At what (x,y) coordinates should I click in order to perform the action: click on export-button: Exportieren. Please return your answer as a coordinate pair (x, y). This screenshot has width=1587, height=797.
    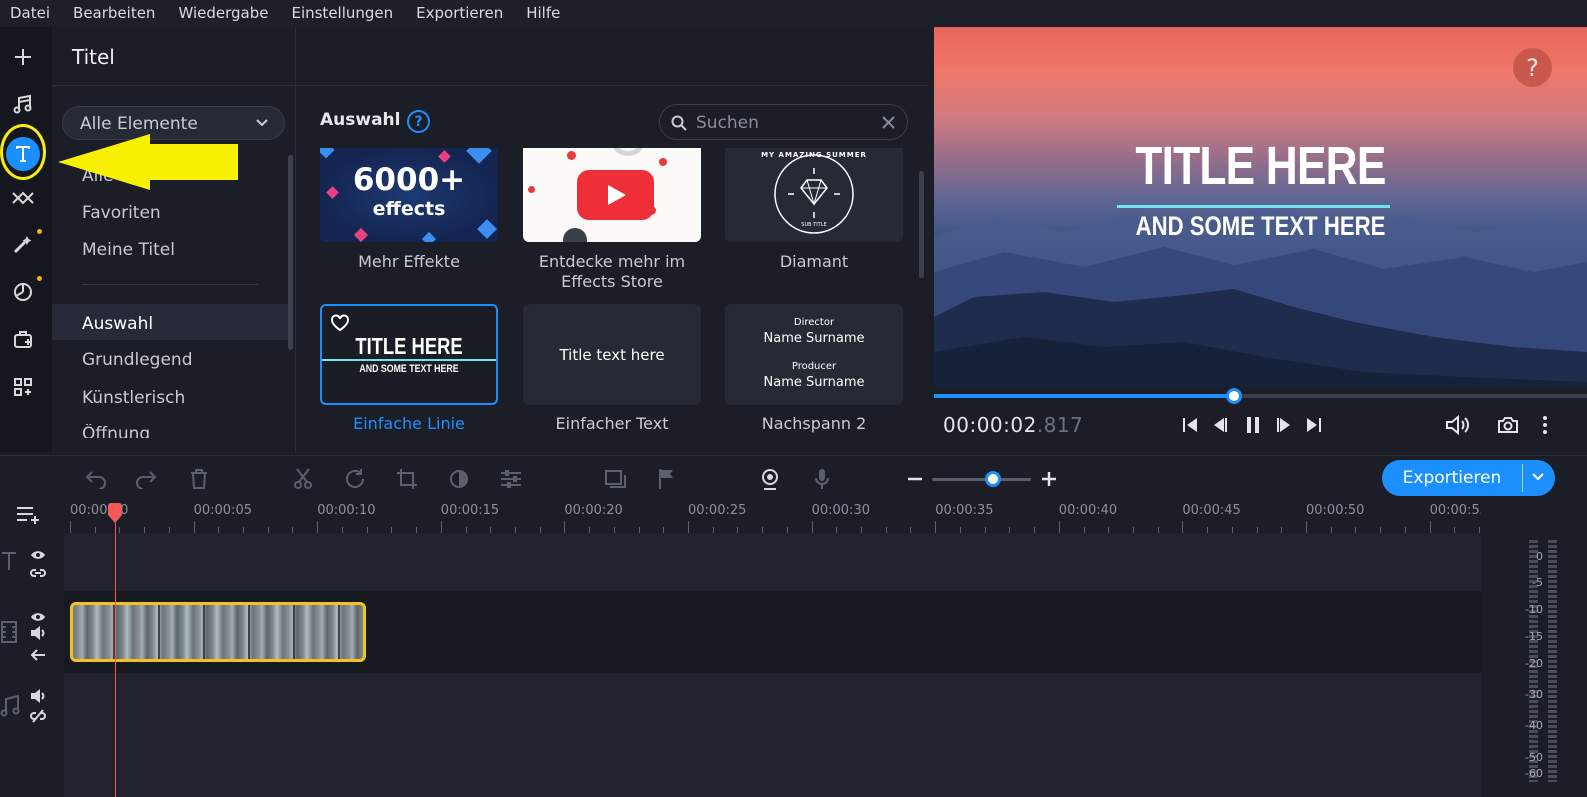
    Looking at the image, I should click on (1468, 478).